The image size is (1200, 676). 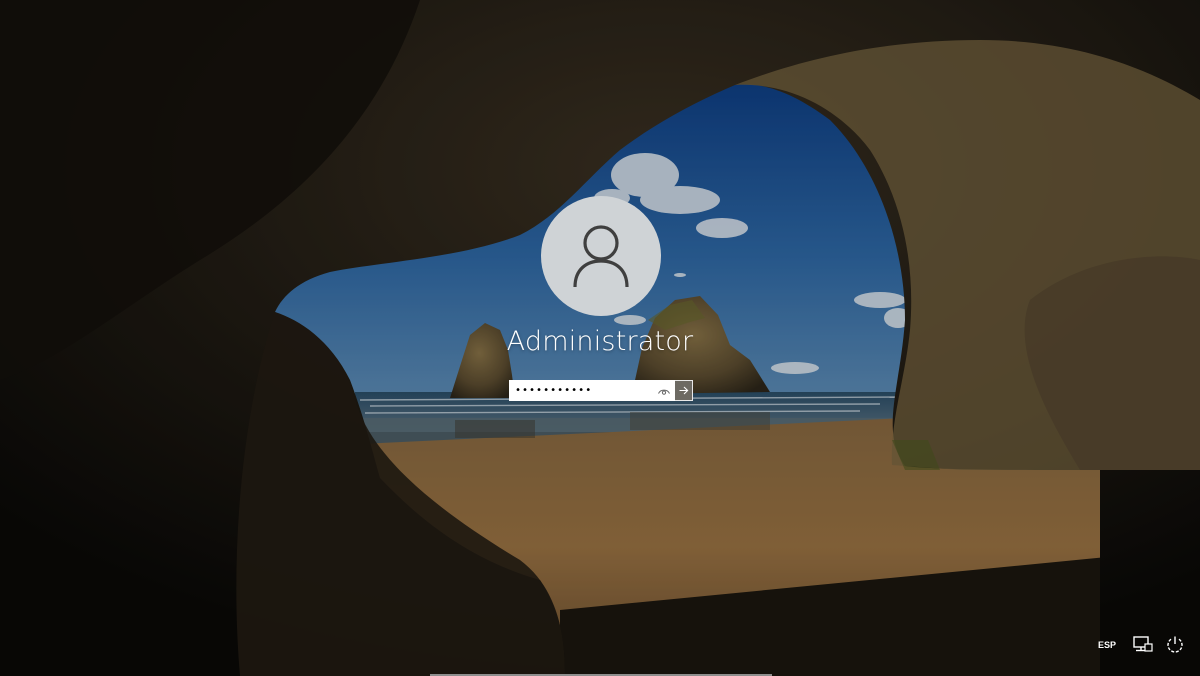 I want to click on eye-icon, so click(x=664, y=390).